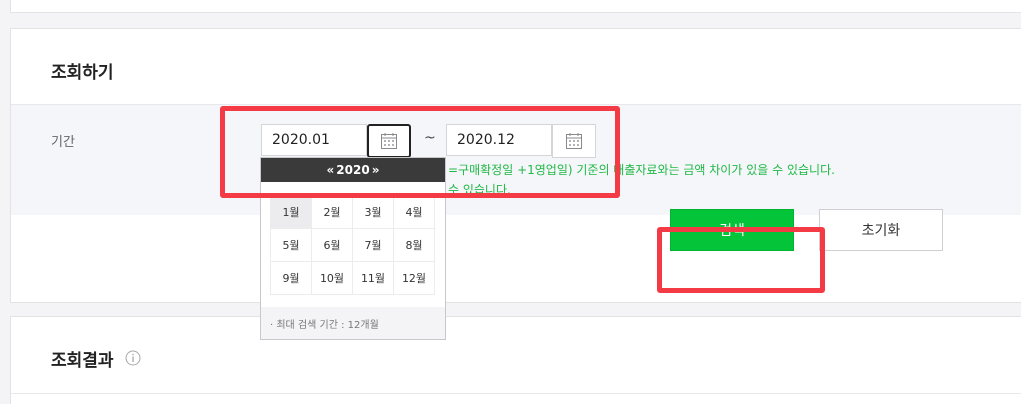 The width and height of the screenshot is (1021, 404). What do you see at coordinates (331, 170) in the screenshot?
I see `prev-year-button: «` at bounding box center [331, 170].